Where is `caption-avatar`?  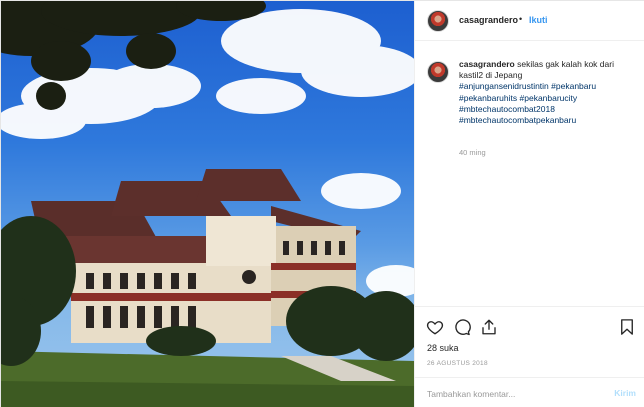
caption-avatar is located at coordinates (438, 72).